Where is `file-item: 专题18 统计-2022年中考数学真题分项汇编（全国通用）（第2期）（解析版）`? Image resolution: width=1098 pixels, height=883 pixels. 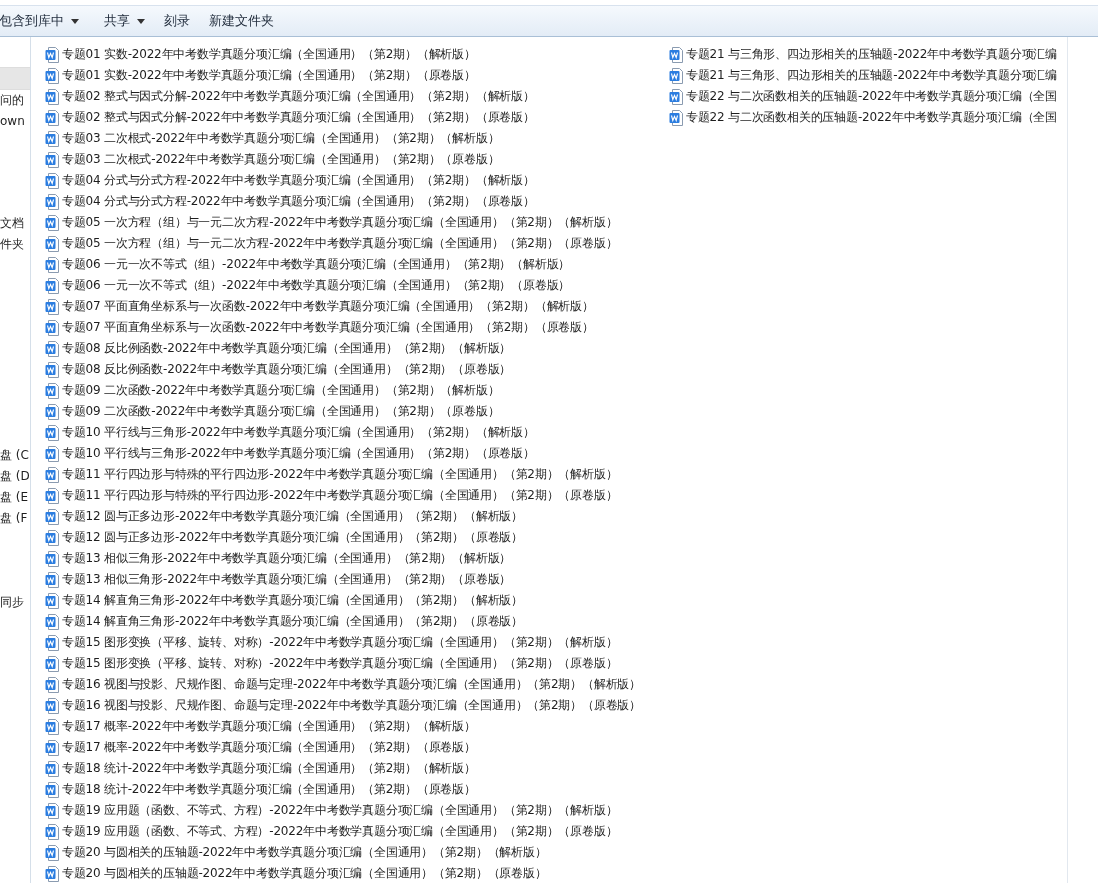 file-item: 专题18 统计-2022年中考数学真题分项汇编（全国通用）（第2期）（解析版） is located at coordinates (357, 768).